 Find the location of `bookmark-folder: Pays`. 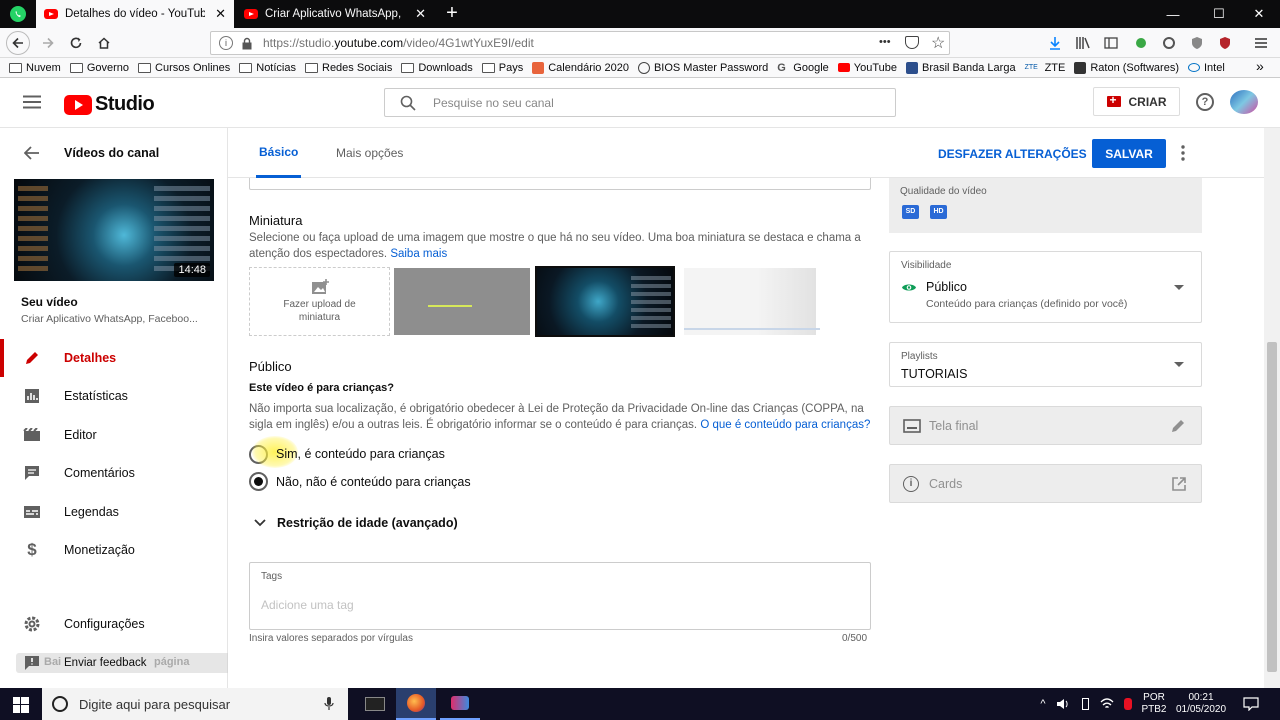

bookmark-folder: Pays is located at coordinates (502, 68).